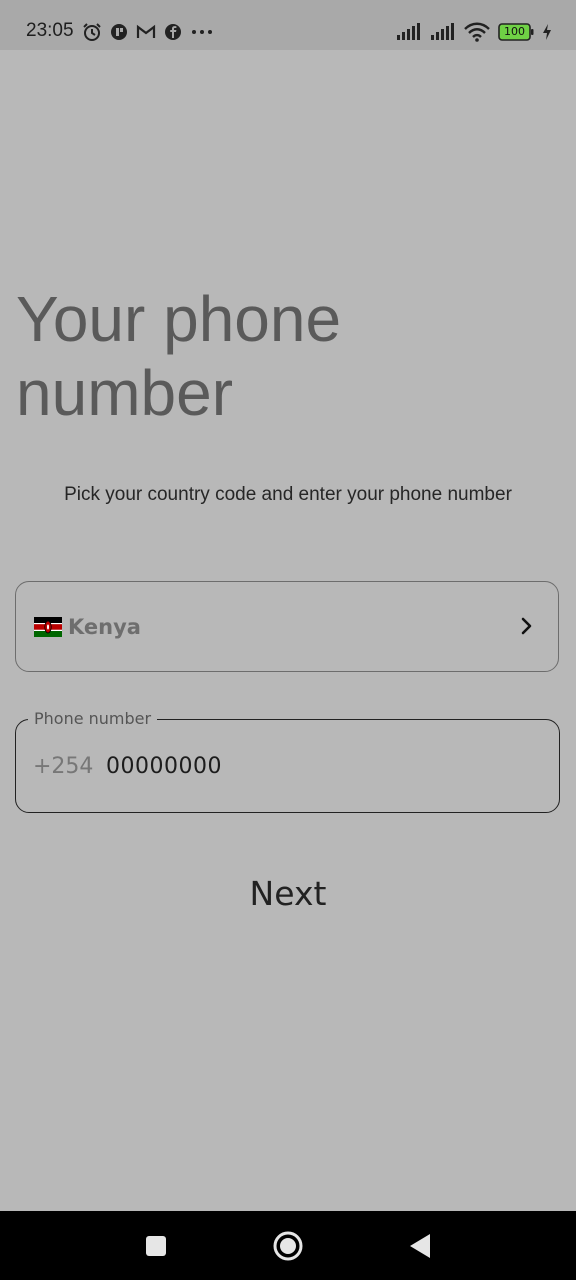 The width and height of the screenshot is (576, 1280). Describe the element at coordinates (179, 356) in the screenshot. I see `page-title: Your phone number` at that location.